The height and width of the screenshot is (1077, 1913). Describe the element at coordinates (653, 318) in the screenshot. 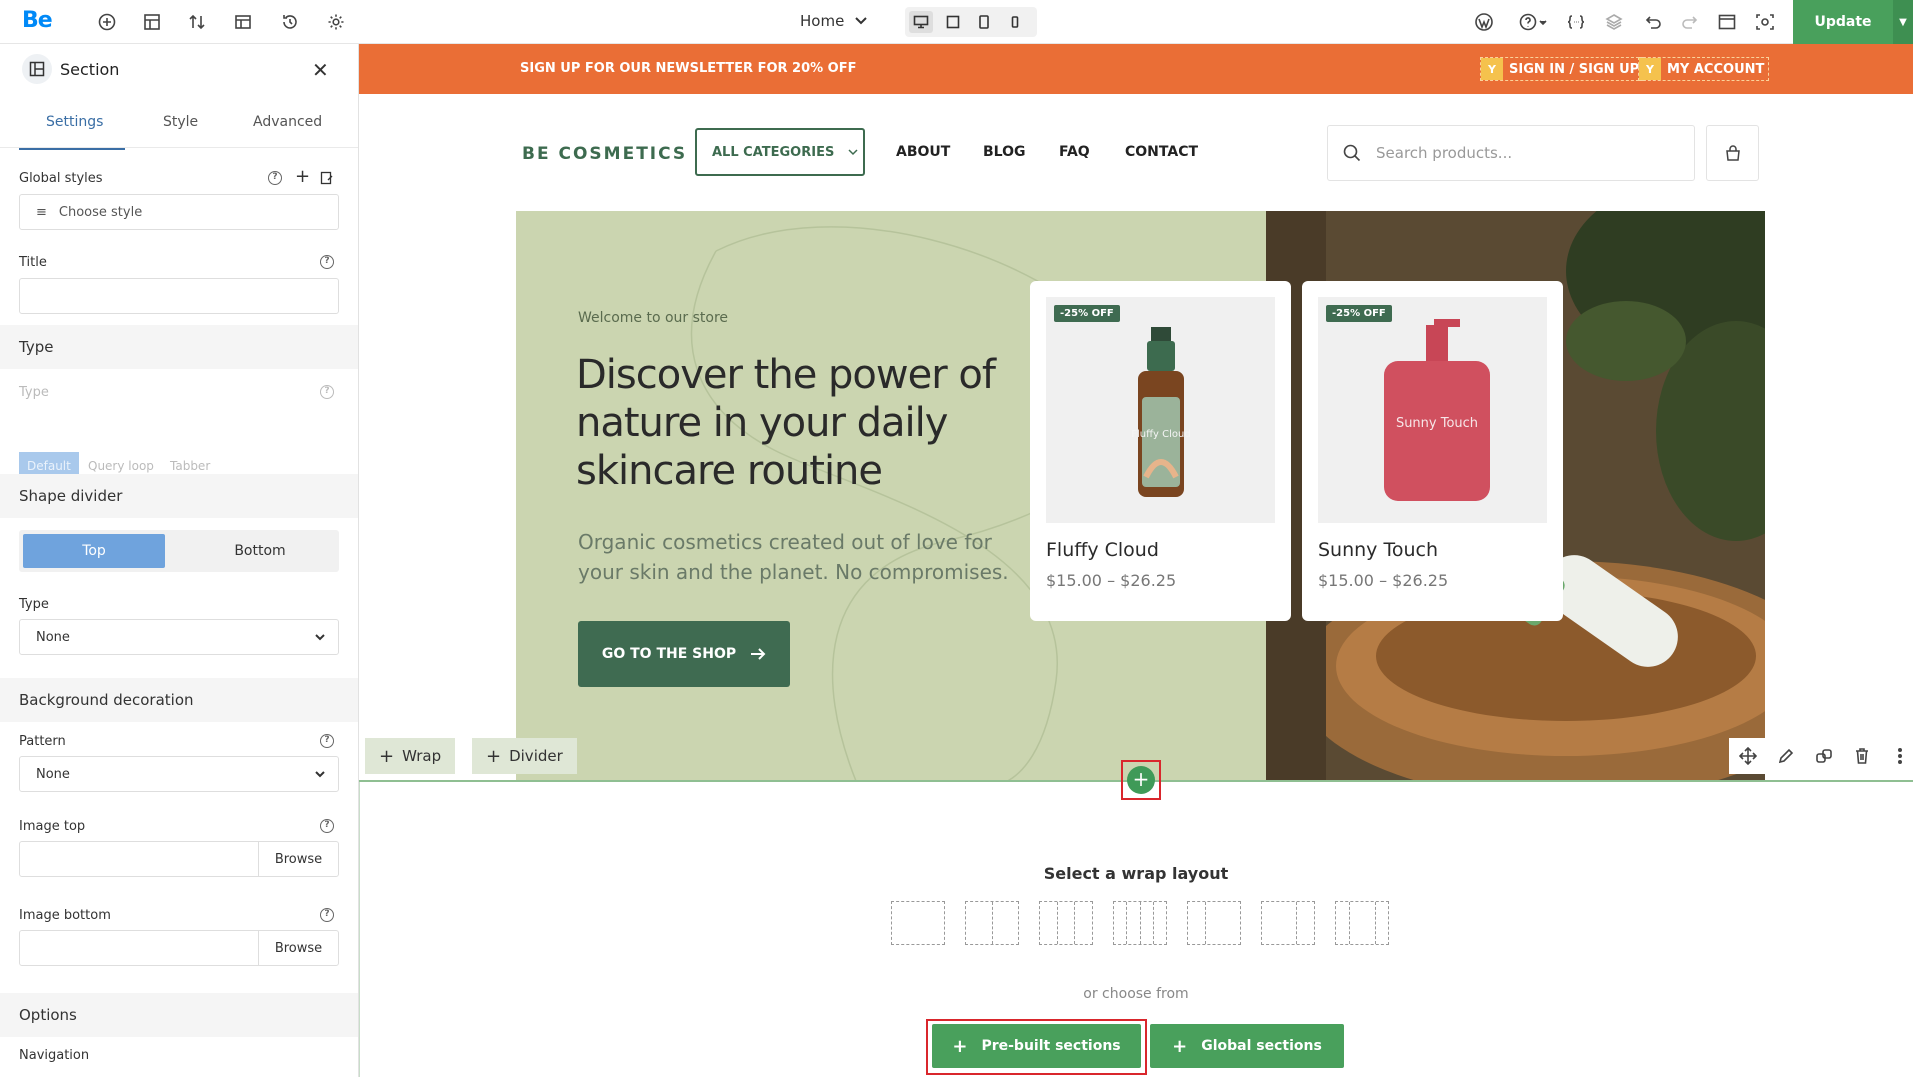

I see `hero-welcome-text: Welcome to our store` at that location.